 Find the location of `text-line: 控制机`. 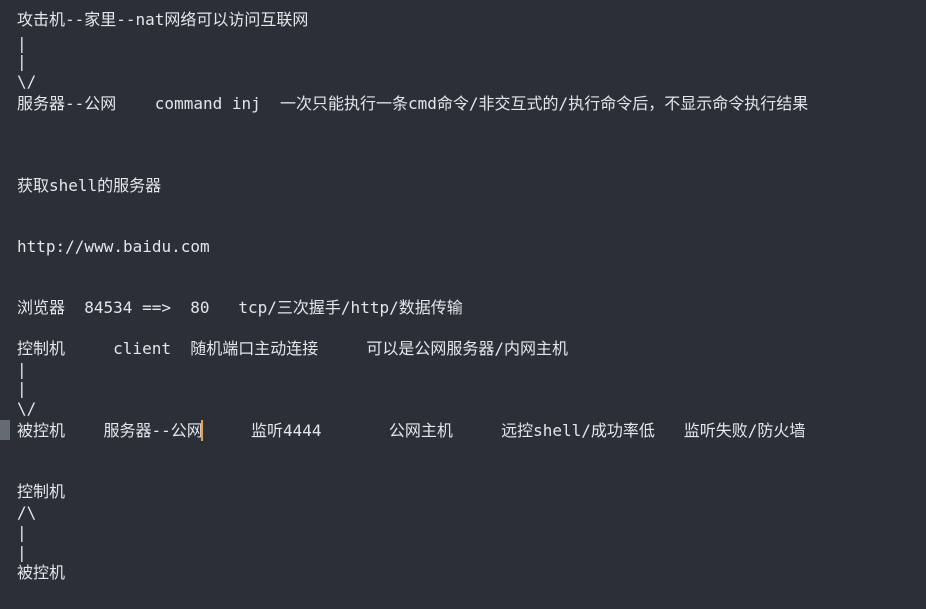

text-line: 控制机 is located at coordinates (41, 491).